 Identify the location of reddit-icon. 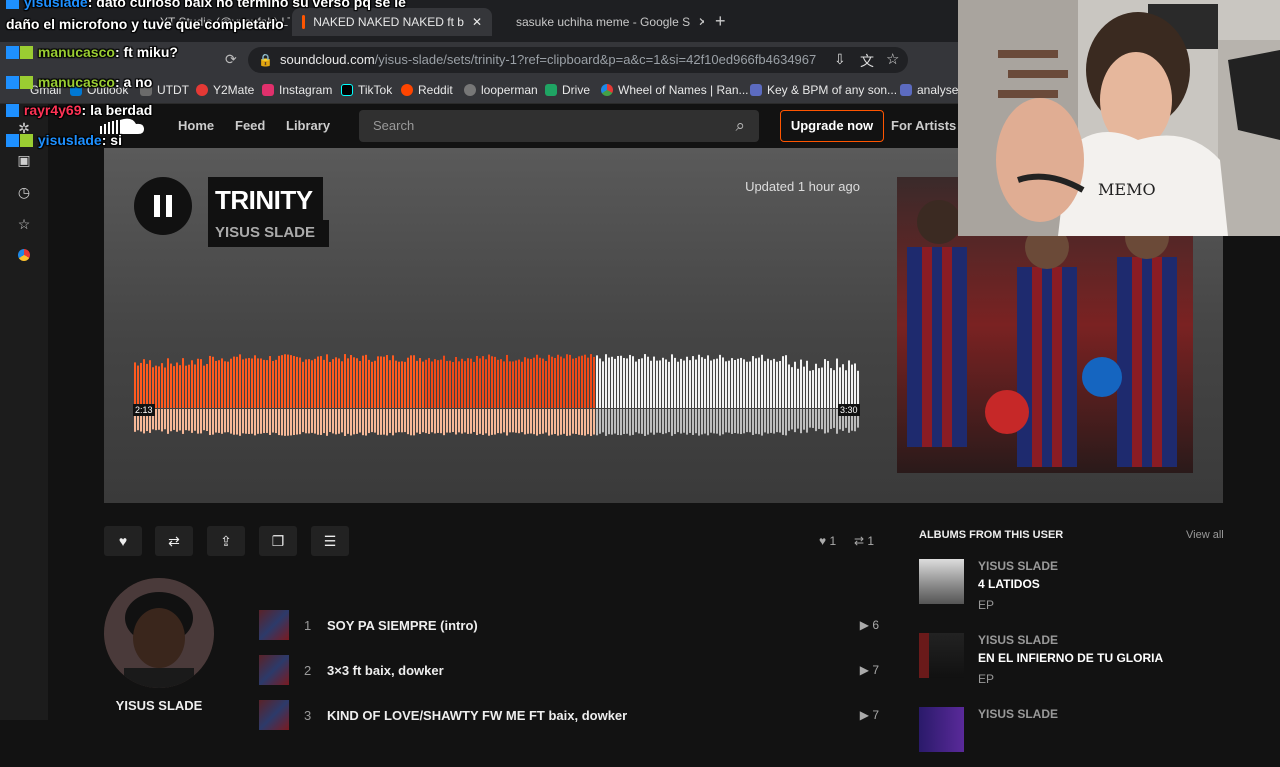
(407, 90).